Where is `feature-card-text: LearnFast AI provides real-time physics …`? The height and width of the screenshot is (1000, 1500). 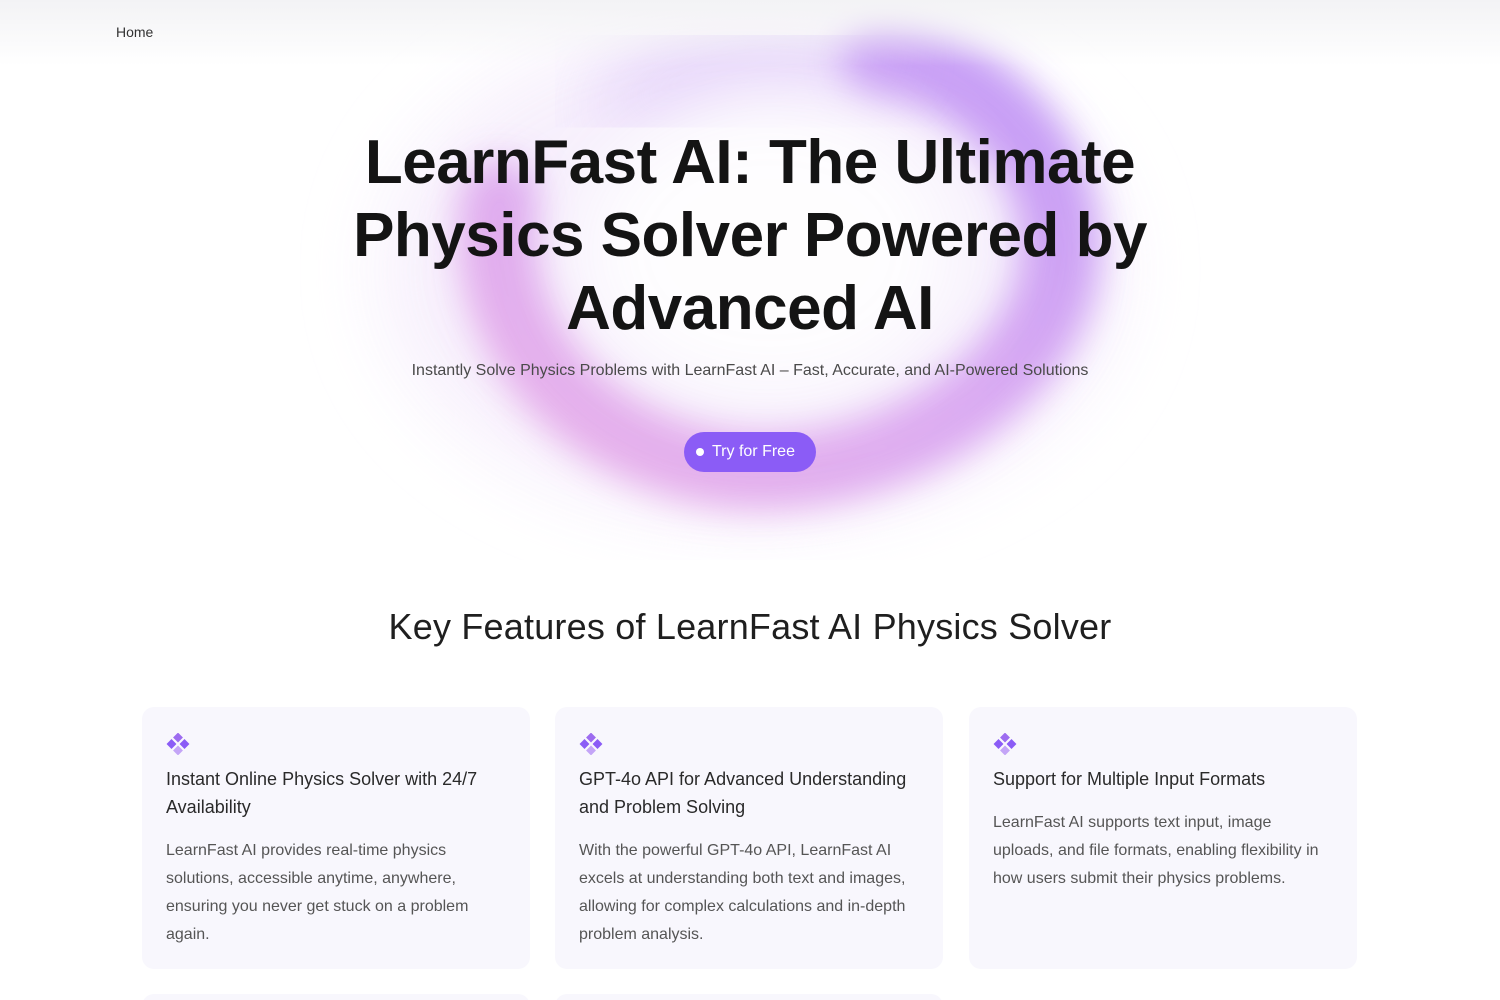 feature-card-text: LearnFast AI provides real-time physics … is located at coordinates (317, 892).